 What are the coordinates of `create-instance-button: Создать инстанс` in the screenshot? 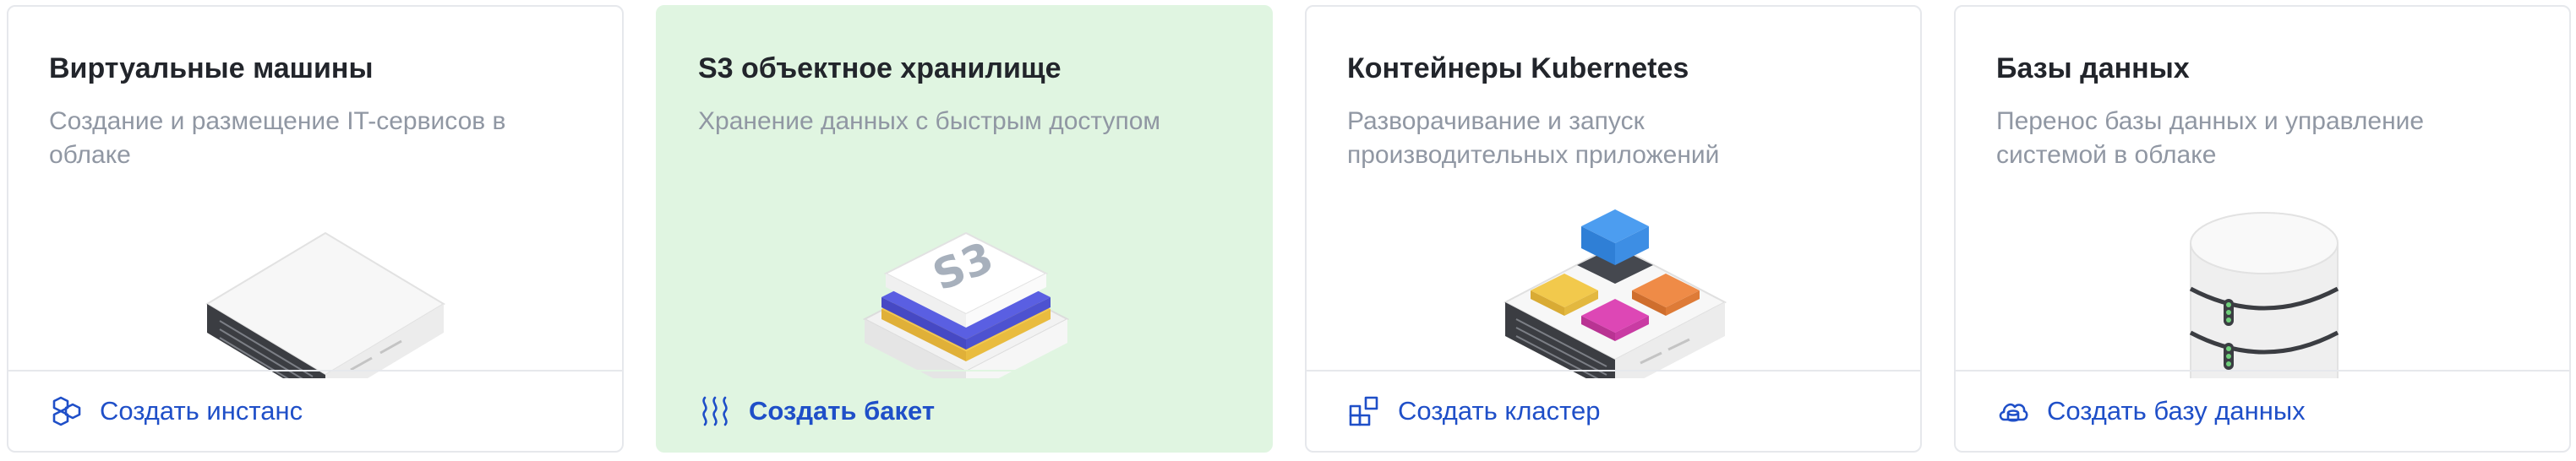 It's located at (315, 411).